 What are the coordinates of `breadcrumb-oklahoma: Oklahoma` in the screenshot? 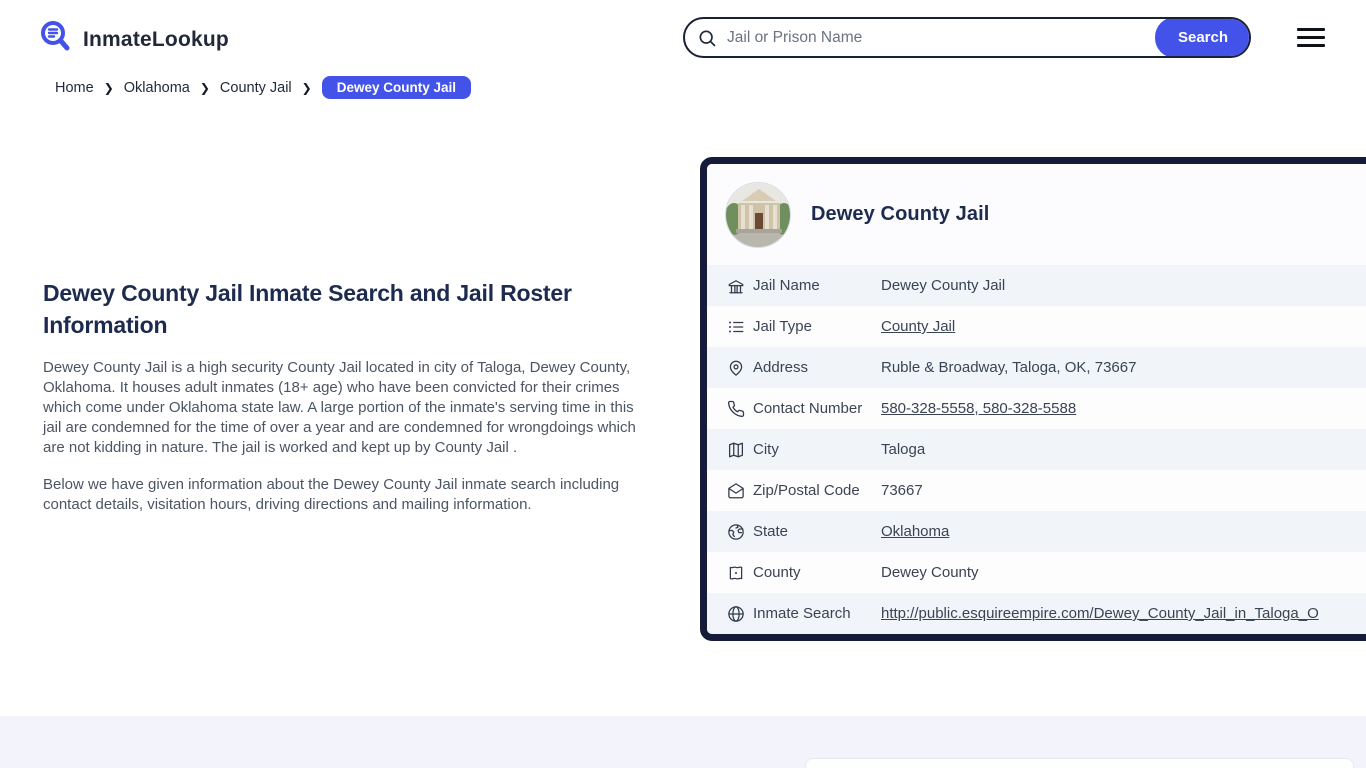 It's located at (157, 88).